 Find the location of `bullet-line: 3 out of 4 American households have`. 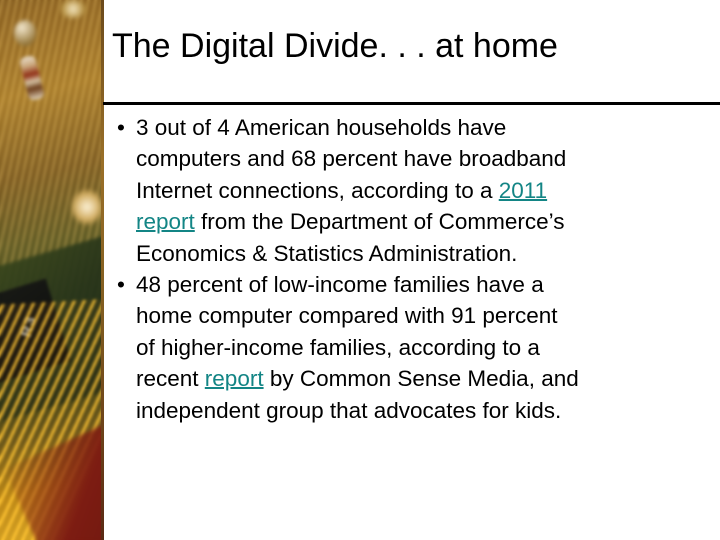

bullet-line: 3 out of 4 American households have is located at coordinates (428, 127).